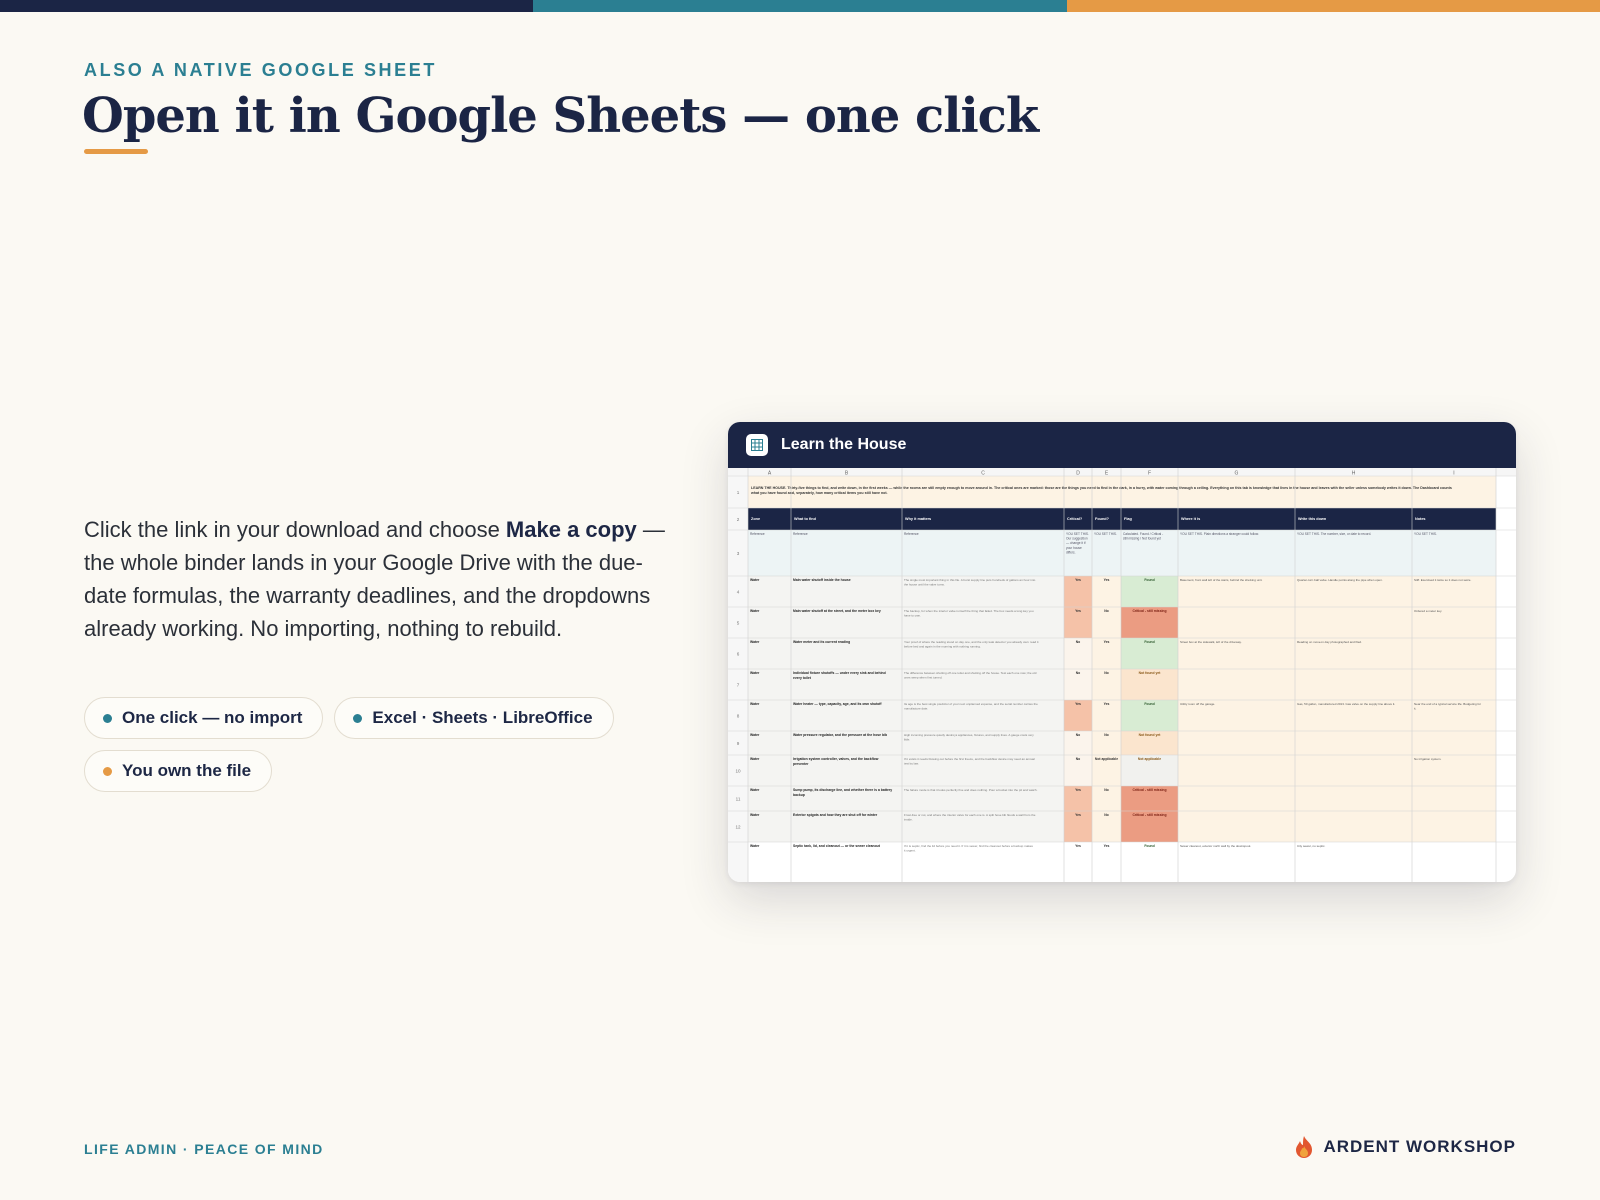 The width and height of the screenshot is (1600, 1200). What do you see at coordinates (571, 529) in the screenshot?
I see `body-text-bold: Make a copy` at bounding box center [571, 529].